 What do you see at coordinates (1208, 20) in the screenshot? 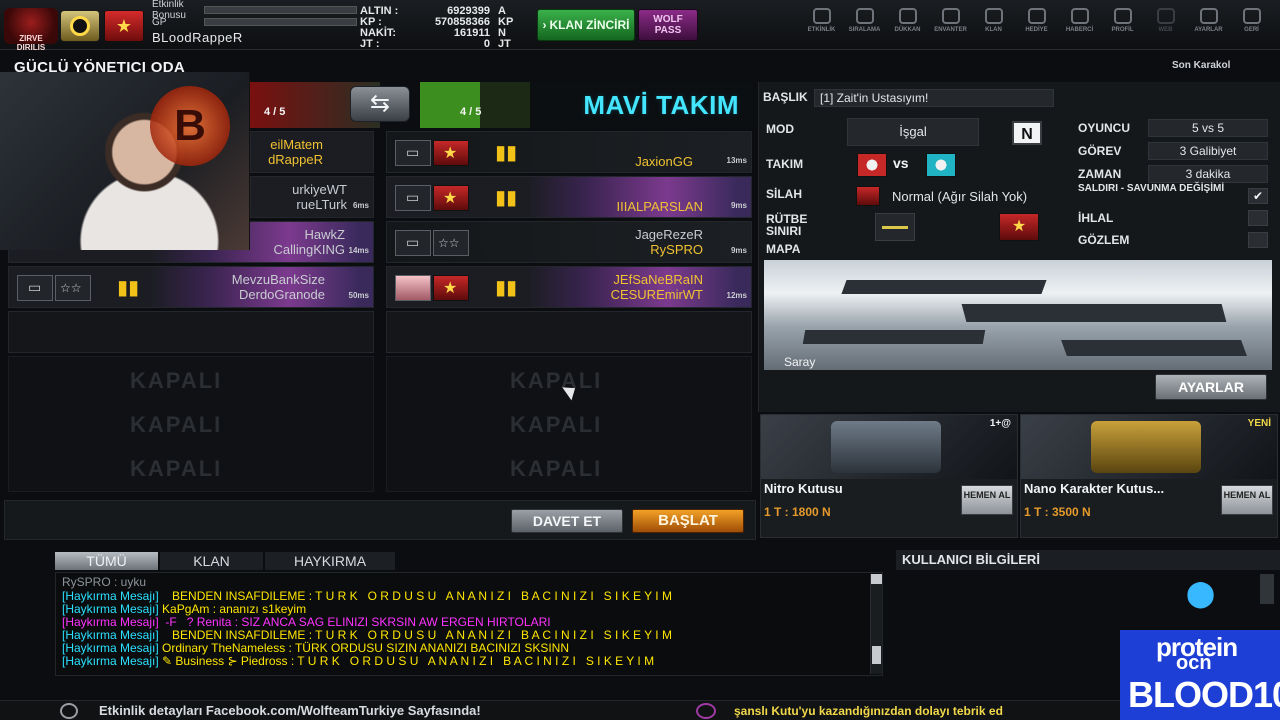
I see `nav-settings: AYARLAR` at bounding box center [1208, 20].